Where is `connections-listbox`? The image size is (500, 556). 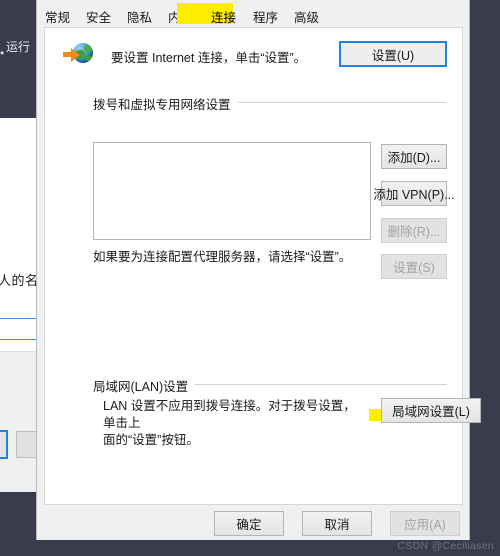 connections-listbox is located at coordinates (232, 191).